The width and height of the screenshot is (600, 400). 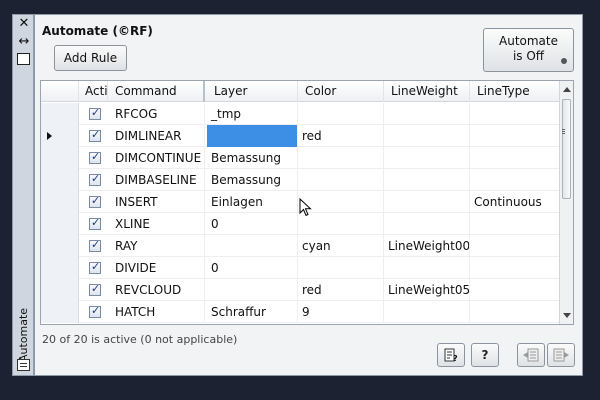 What do you see at coordinates (24, 24) in the screenshot?
I see `close-icon: ✕` at bounding box center [24, 24].